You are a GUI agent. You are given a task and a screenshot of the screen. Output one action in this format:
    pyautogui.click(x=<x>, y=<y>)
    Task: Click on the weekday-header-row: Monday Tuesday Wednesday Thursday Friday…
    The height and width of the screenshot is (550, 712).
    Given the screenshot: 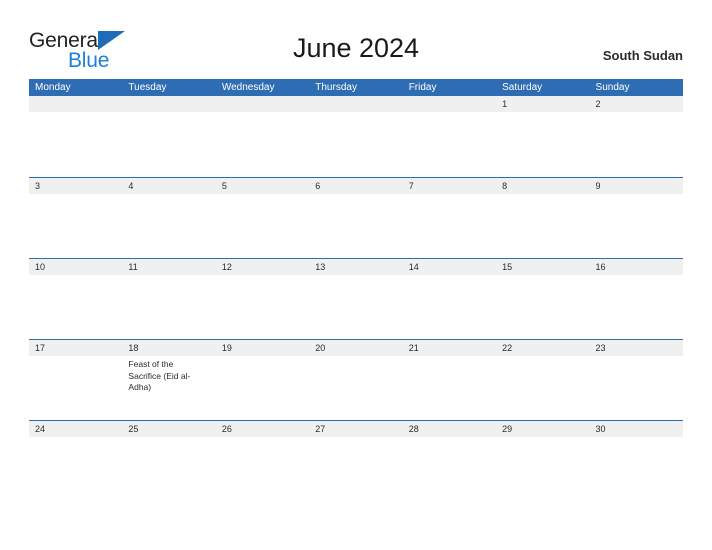 What is the action you would take?
    pyautogui.click(x=356, y=87)
    